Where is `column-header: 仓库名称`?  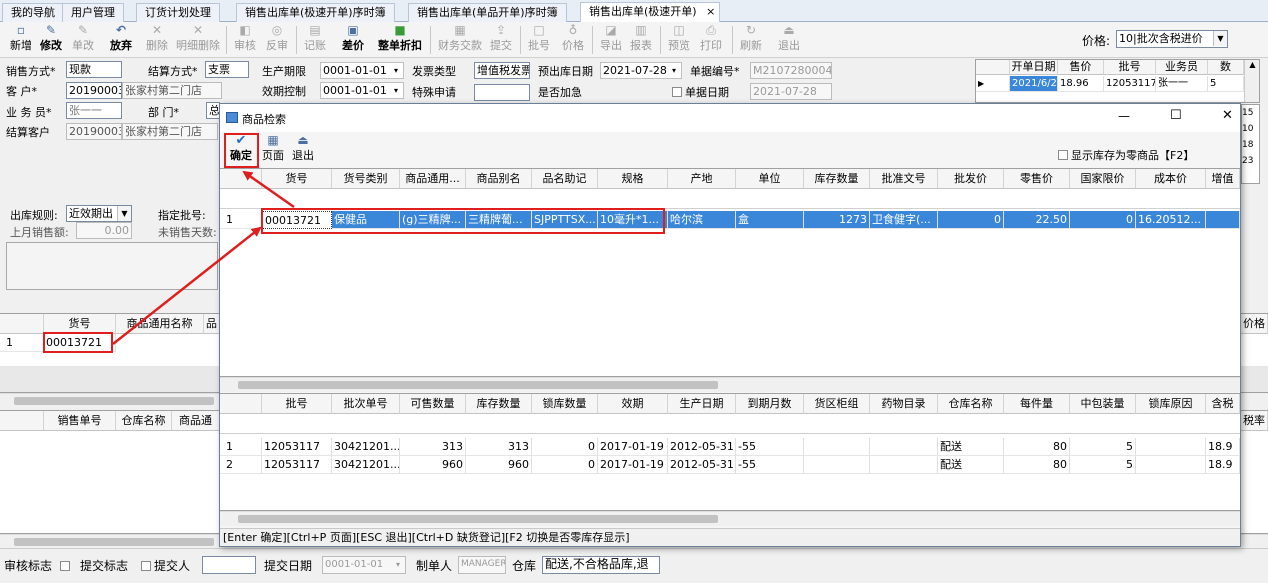
column-header: 仓库名称 is located at coordinates (144, 421).